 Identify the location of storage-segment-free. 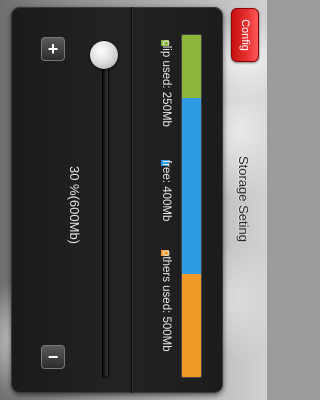
(191, 186).